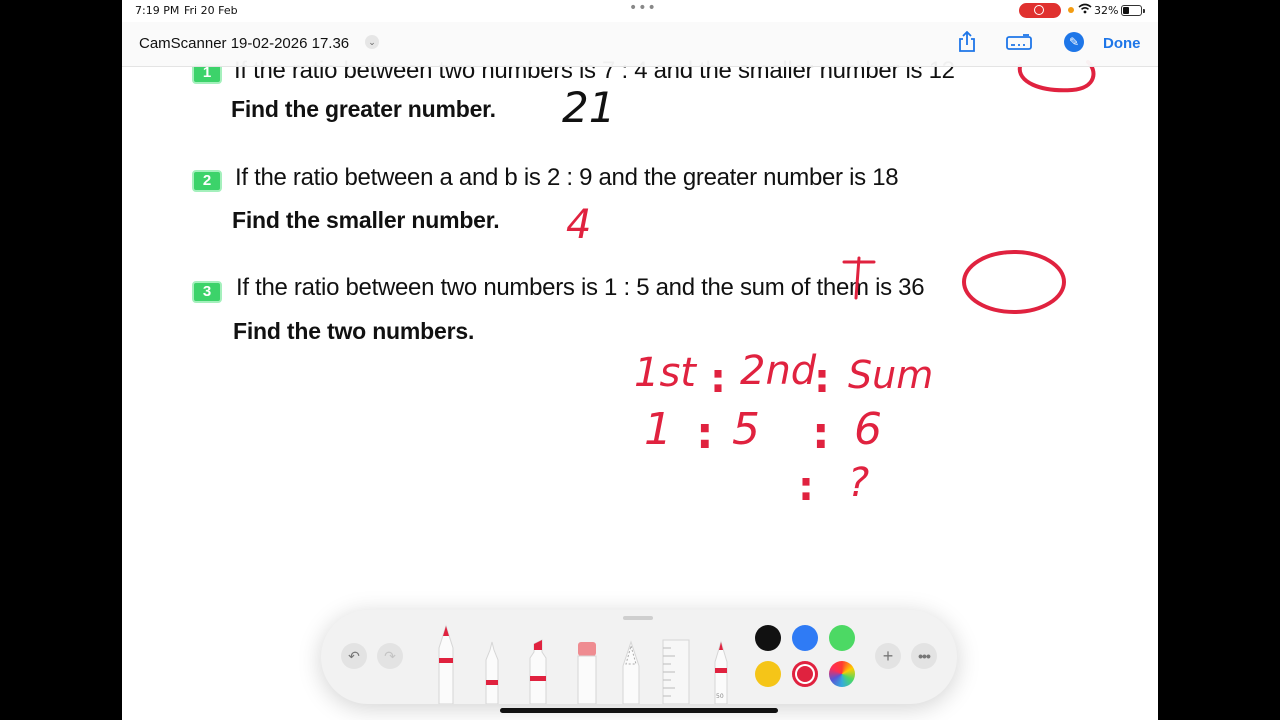 The image size is (1280, 720). Describe the element at coordinates (1085, 10) in the screenshot. I see `wifi-icon` at that location.